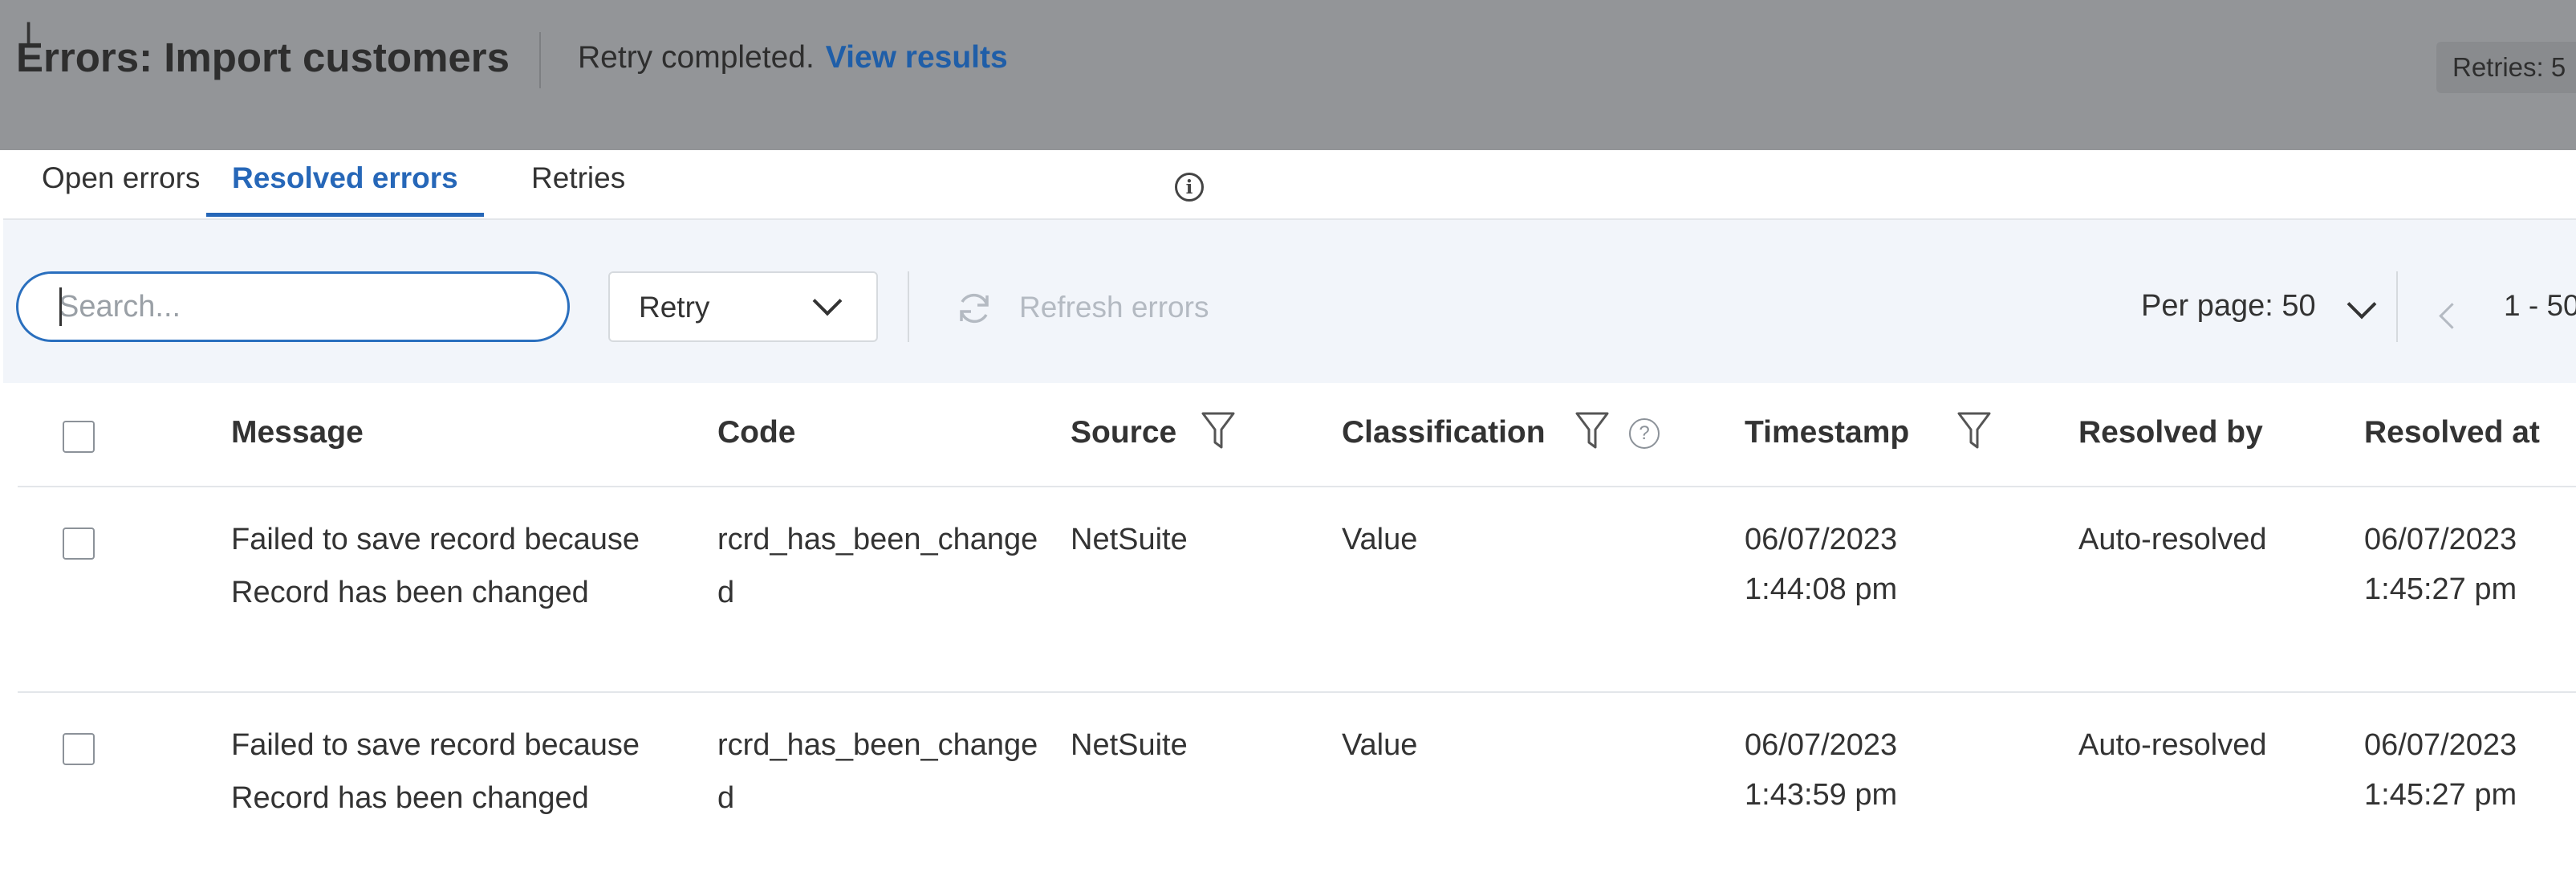 This screenshot has width=2576, height=888. I want to click on timestamp-time: 1:44:08 pm, so click(1821, 589).